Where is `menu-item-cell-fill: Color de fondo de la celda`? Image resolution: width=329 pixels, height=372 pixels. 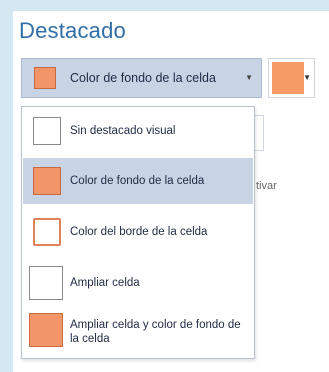
menu-item-cell-fill: Color de fondo de la celda is located at coordinates (138, 181).